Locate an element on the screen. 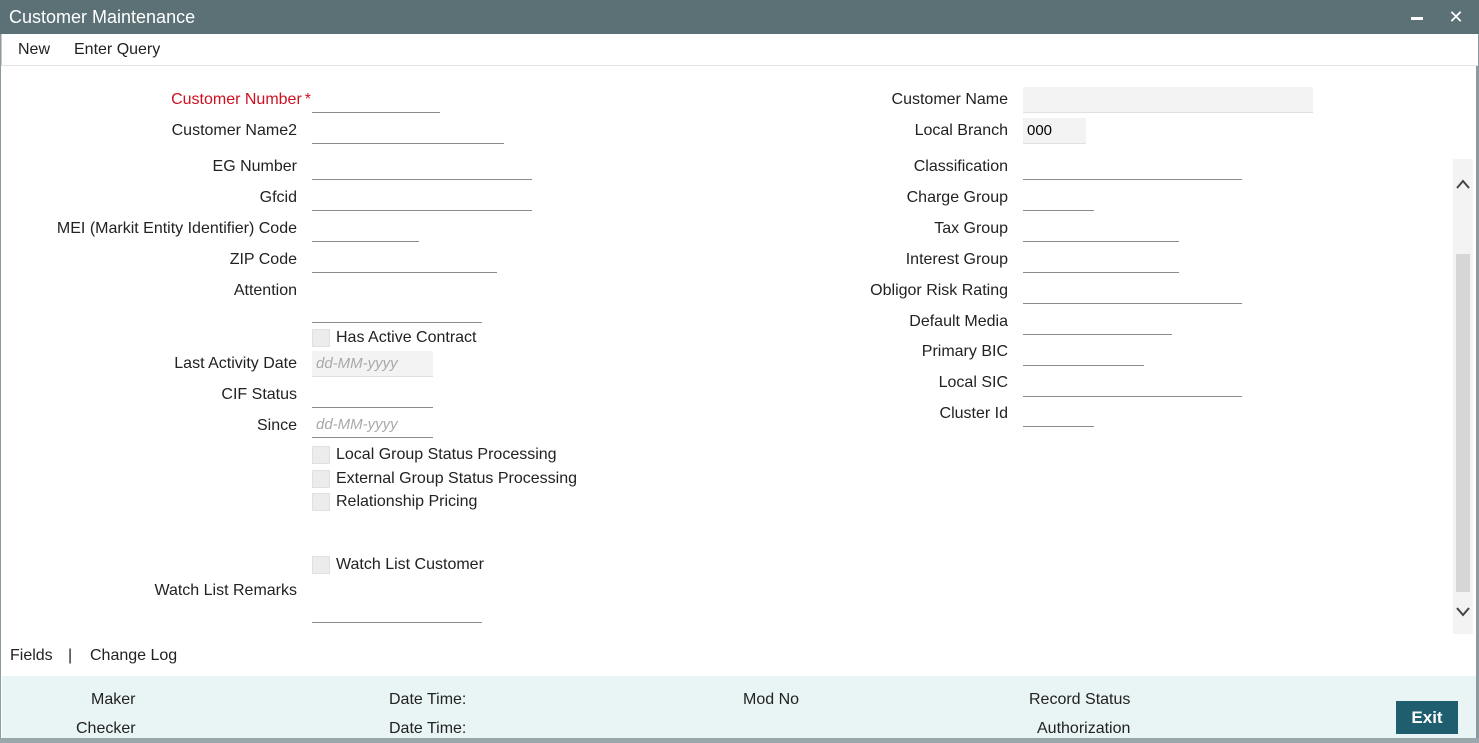  zip-code-label: ZIP Code is located at coordinates (263, 259).